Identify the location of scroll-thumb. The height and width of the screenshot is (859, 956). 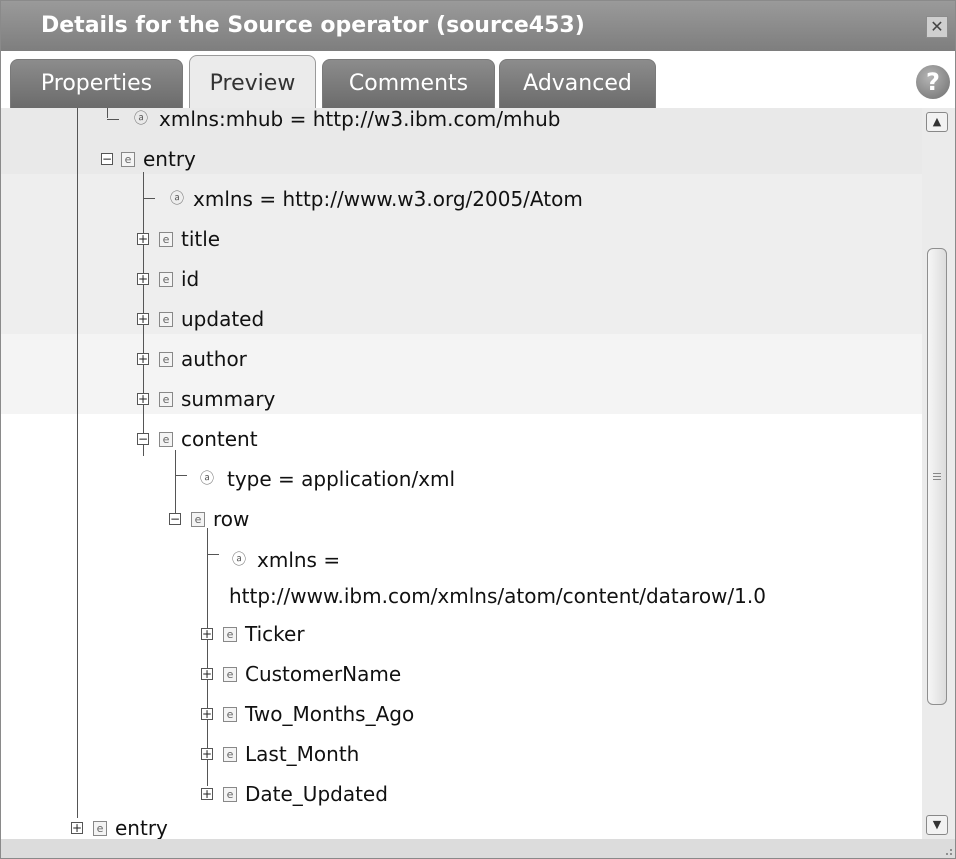
(937, 476).